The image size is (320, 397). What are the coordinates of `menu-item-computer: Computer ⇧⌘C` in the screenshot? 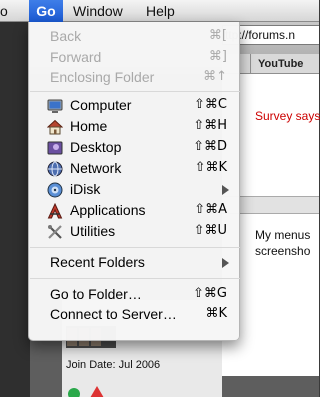 It's located at (135, 105).